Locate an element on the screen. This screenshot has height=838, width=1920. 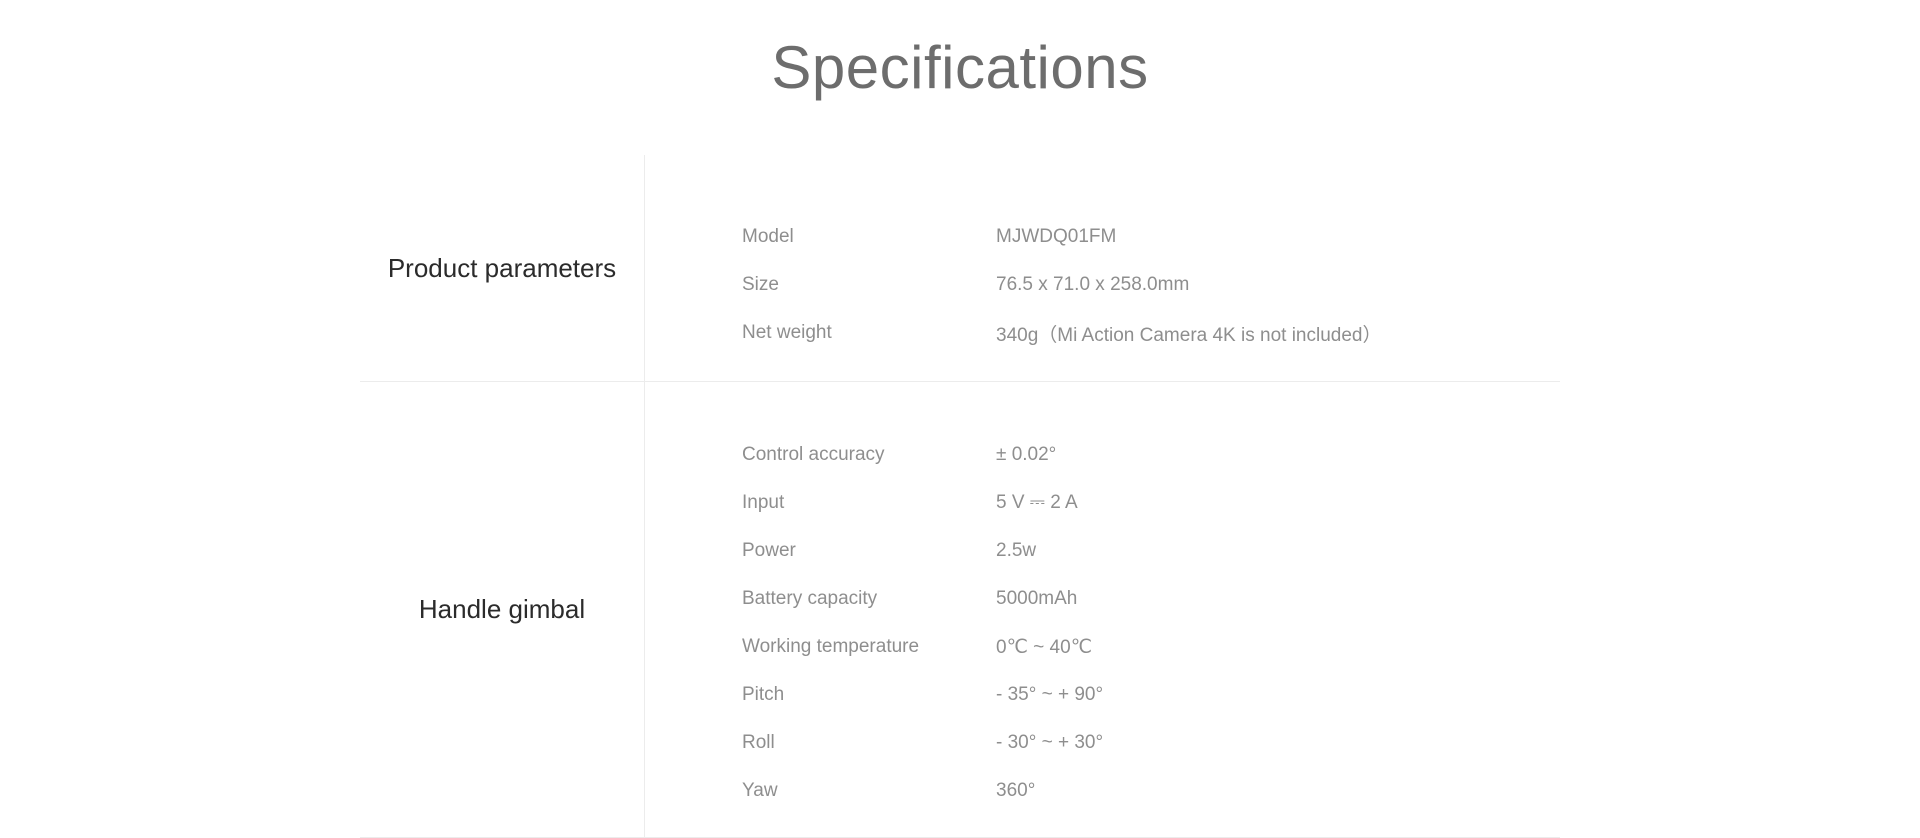
spec-key: Model is located at coordinates (768, 236).